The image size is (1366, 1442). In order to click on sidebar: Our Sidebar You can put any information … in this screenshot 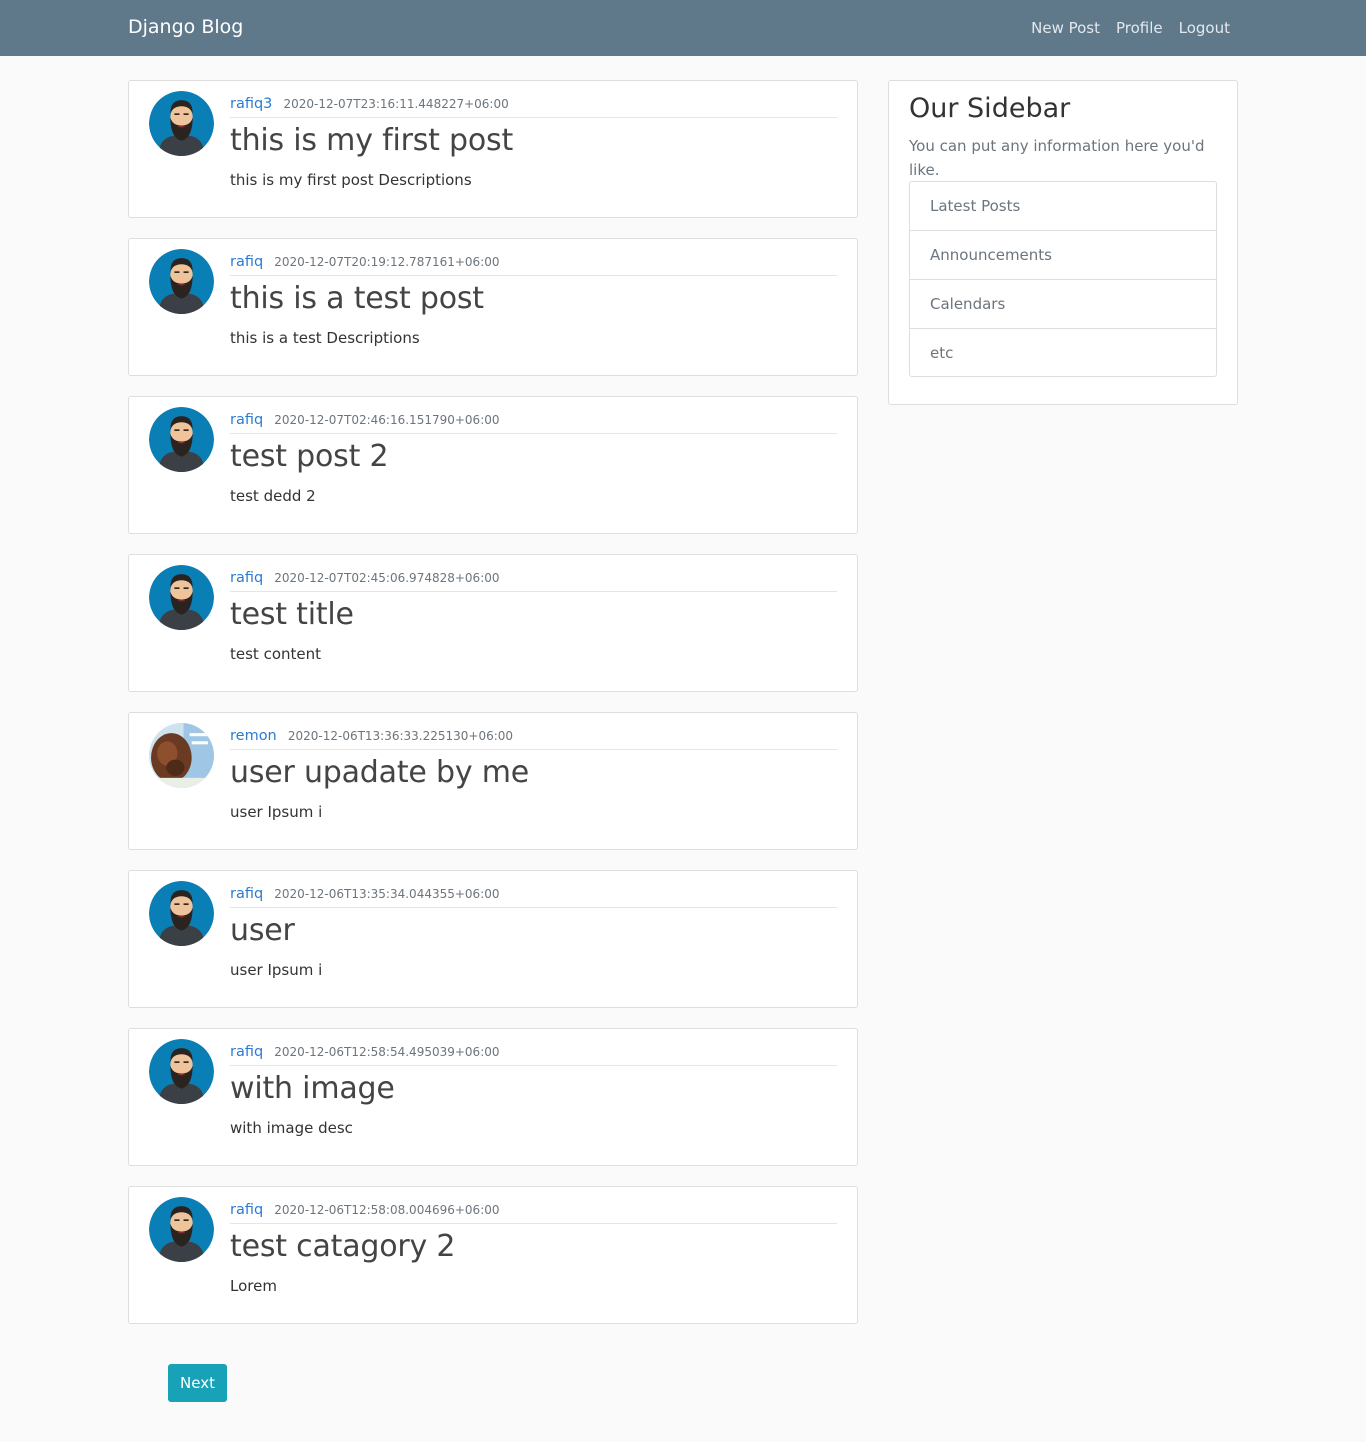, I will do `click(1063, 242)`.